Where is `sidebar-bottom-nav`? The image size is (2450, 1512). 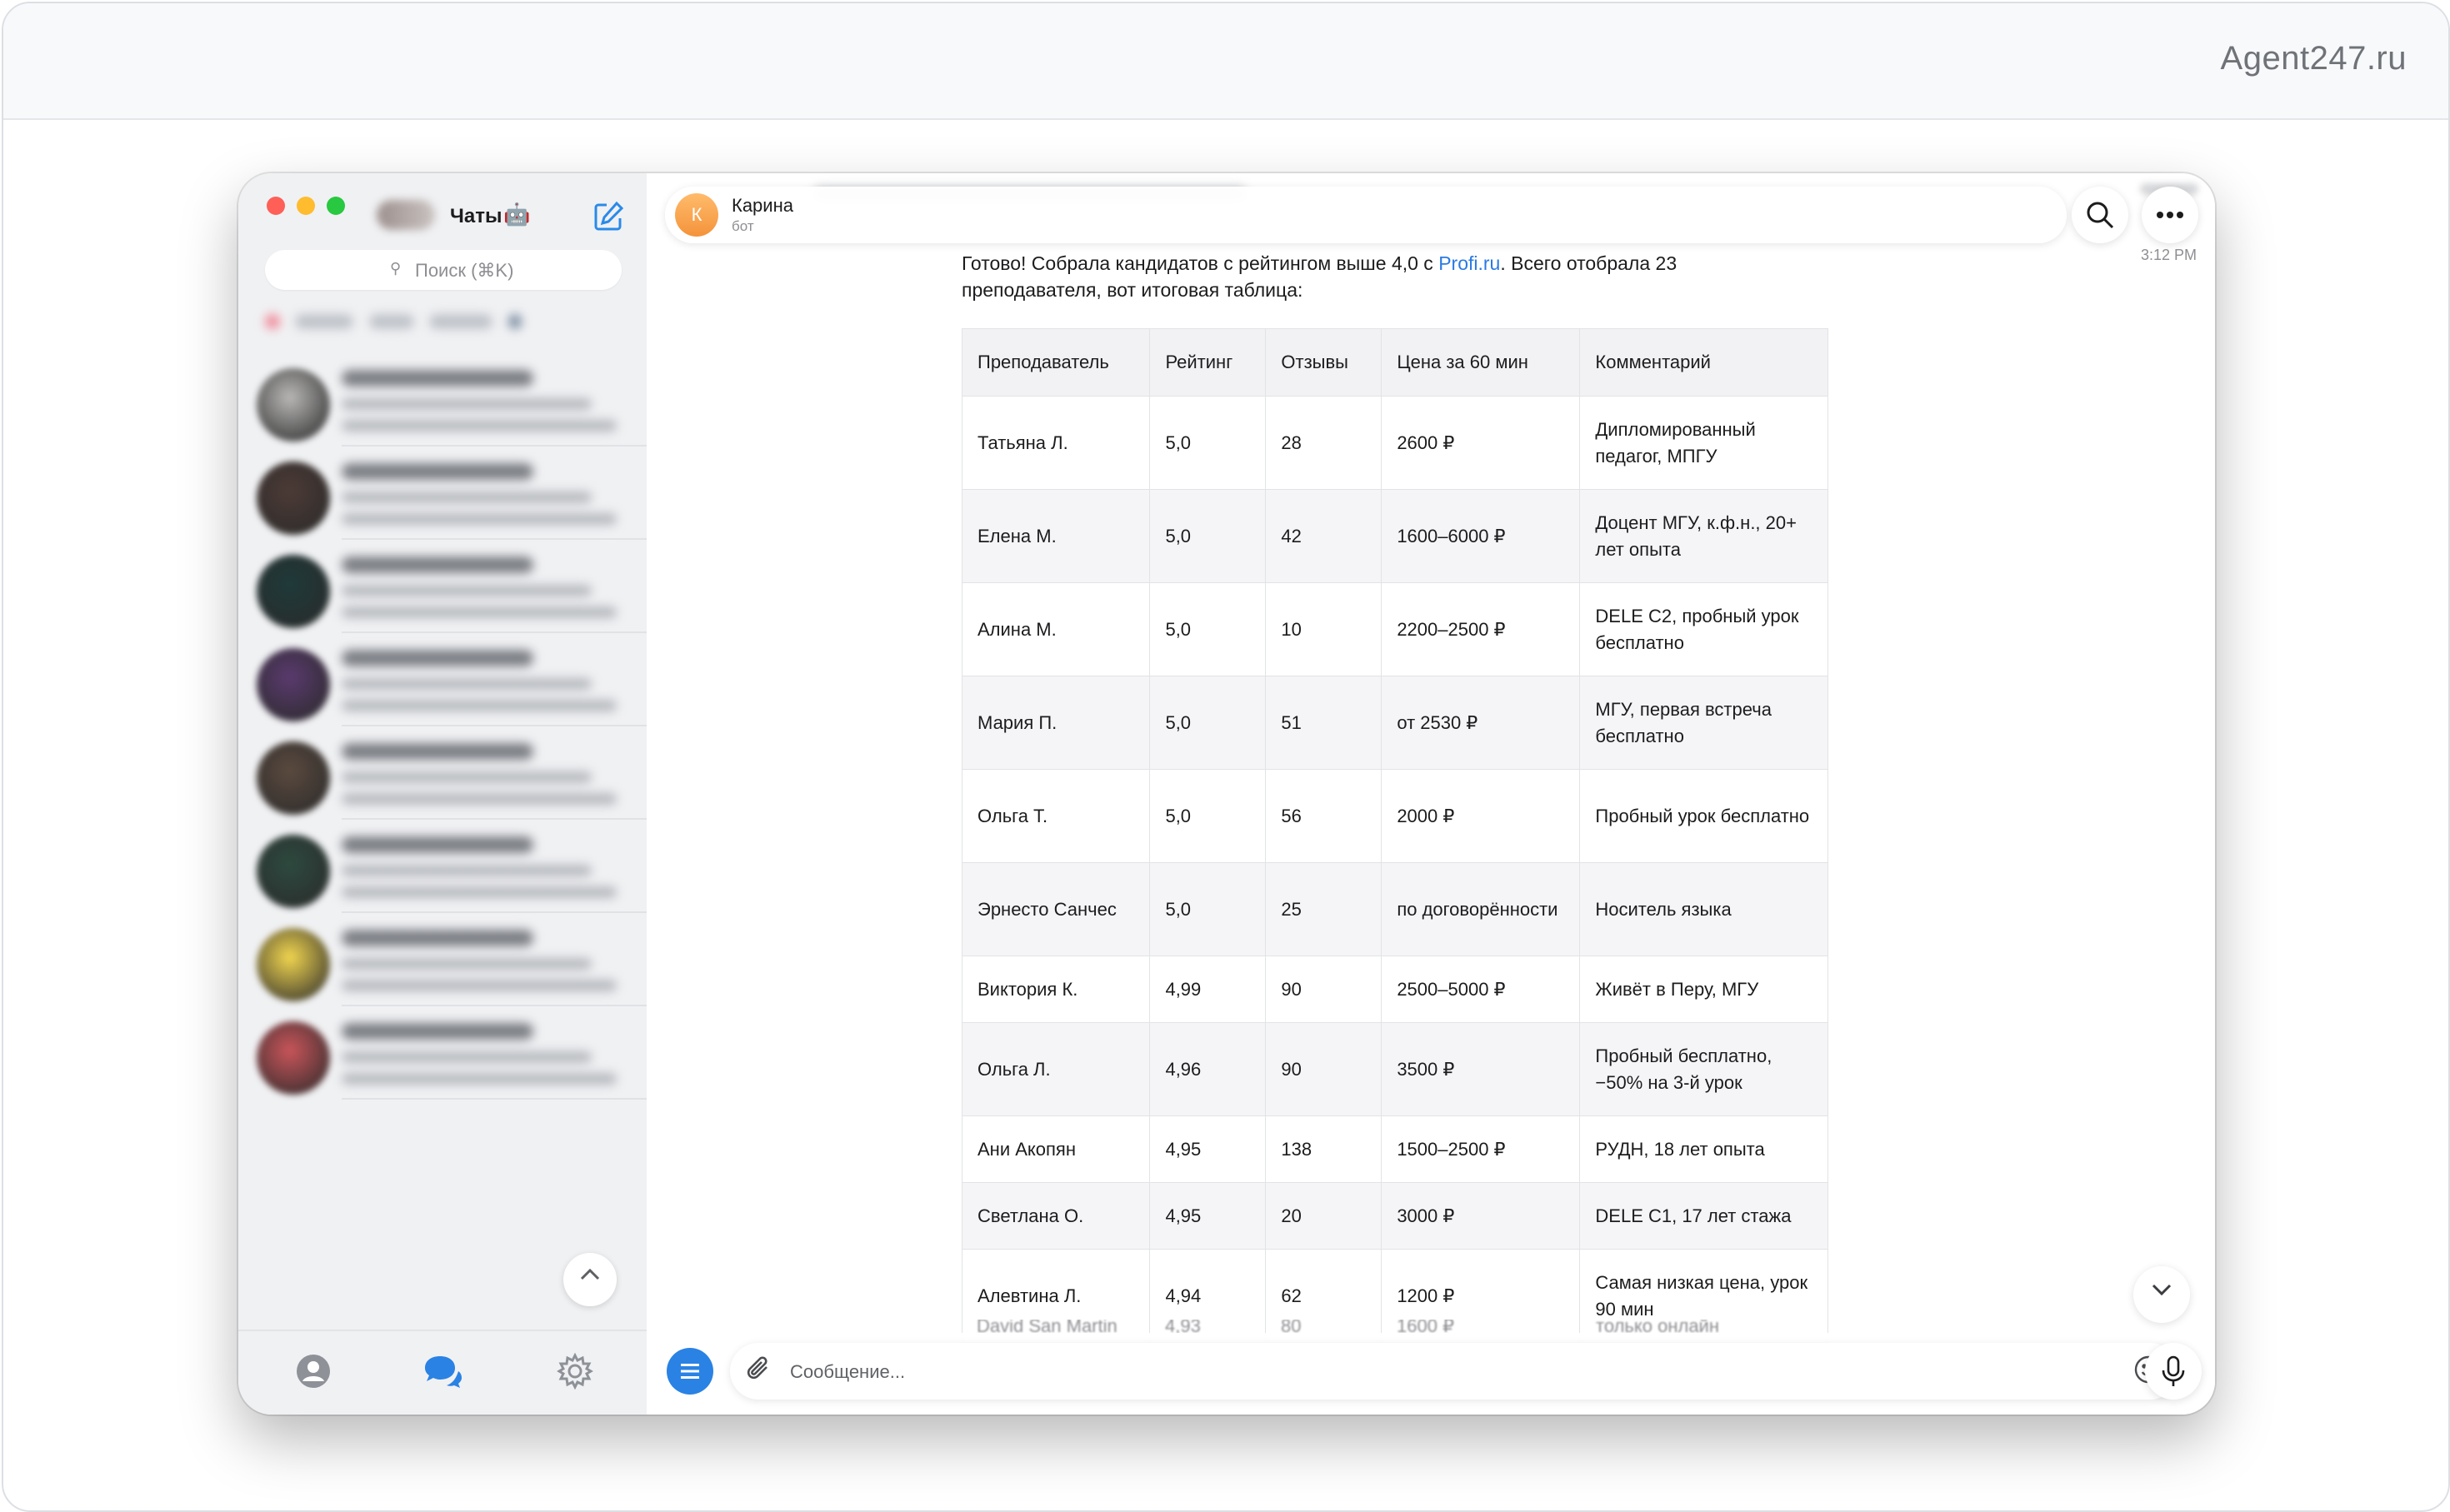 sidebar-bottom-nav is located at coordinates (442, 1372).